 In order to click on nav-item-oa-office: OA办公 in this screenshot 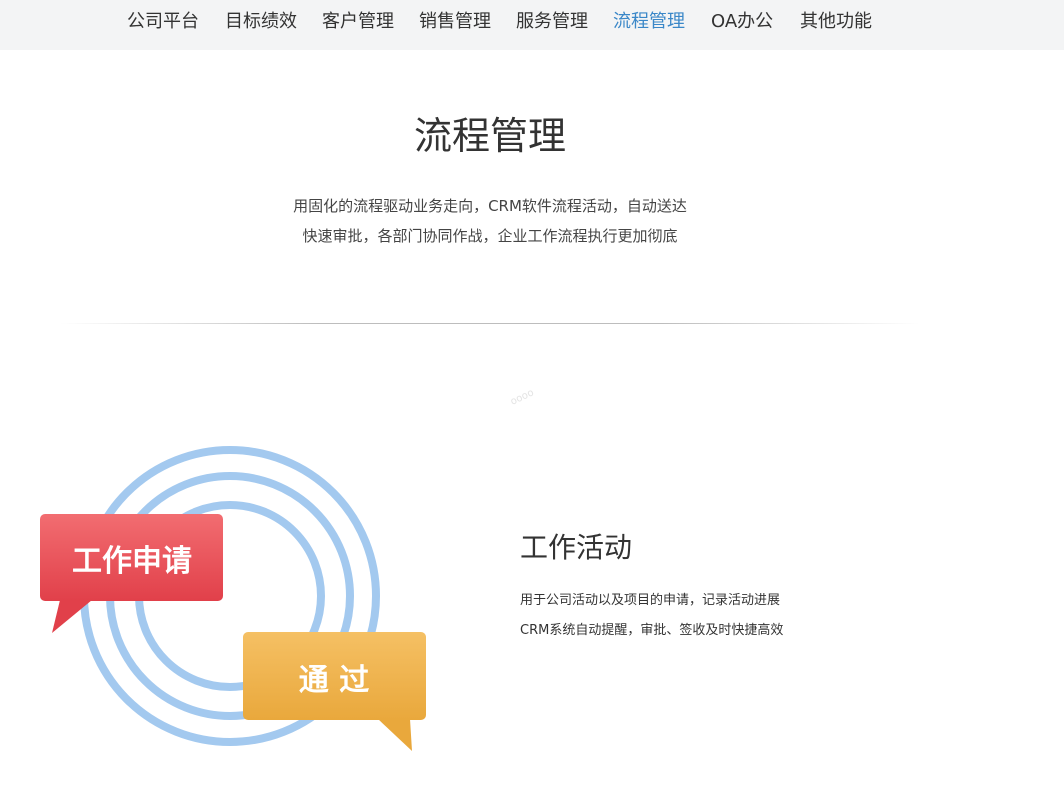, I will do `click(742, 22)`.